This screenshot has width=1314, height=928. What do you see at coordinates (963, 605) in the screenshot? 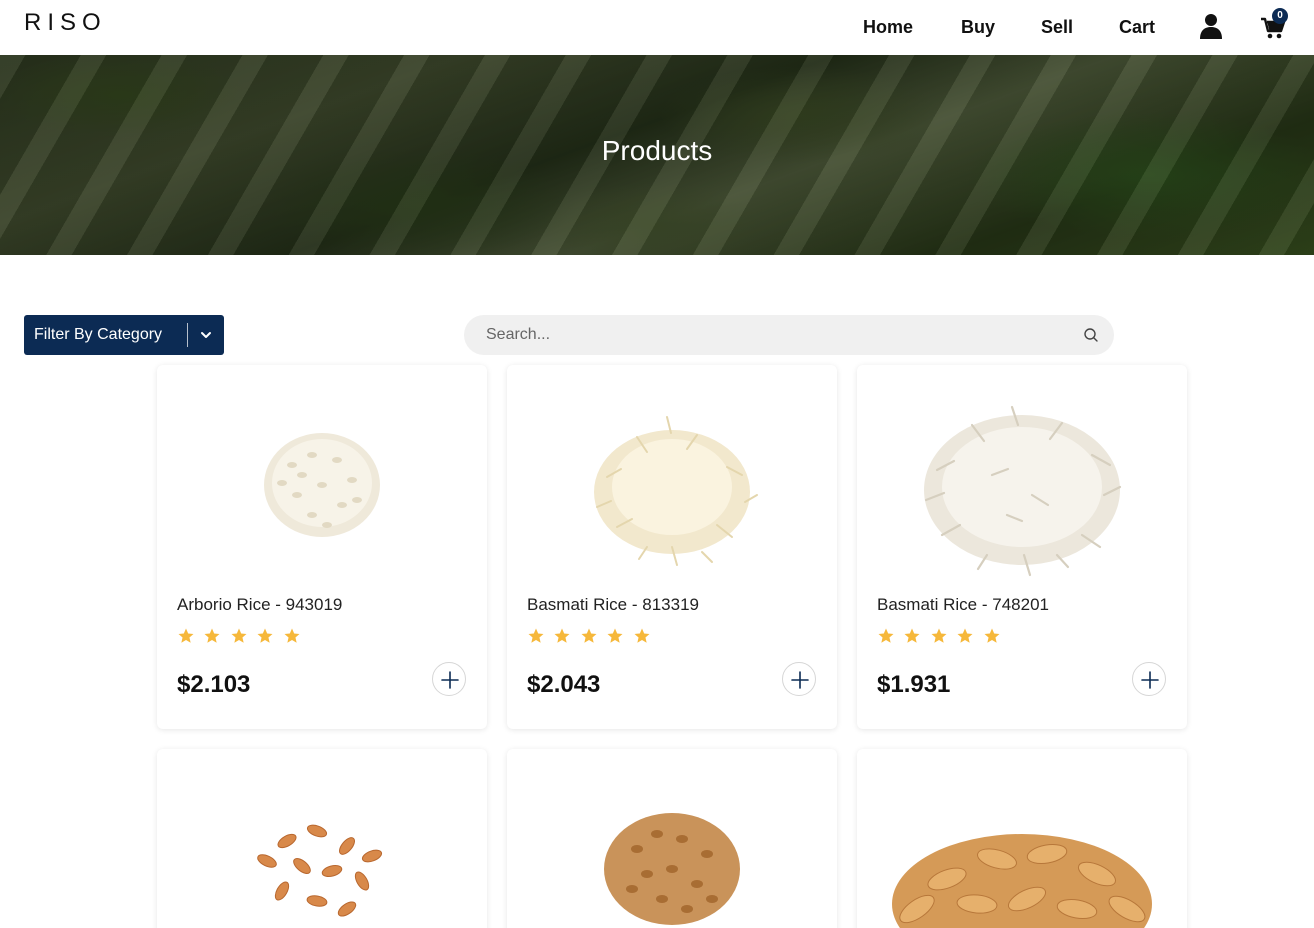
I see `product-name: Basmati Rice - 748201` at bounding box center [963, 605].